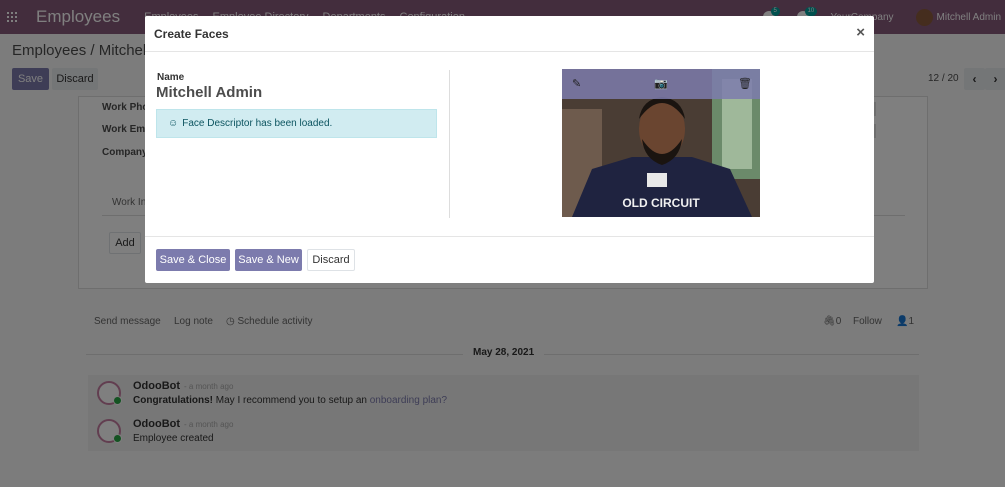  I want to click on modal-title: Create Faces, so click(191, 34).